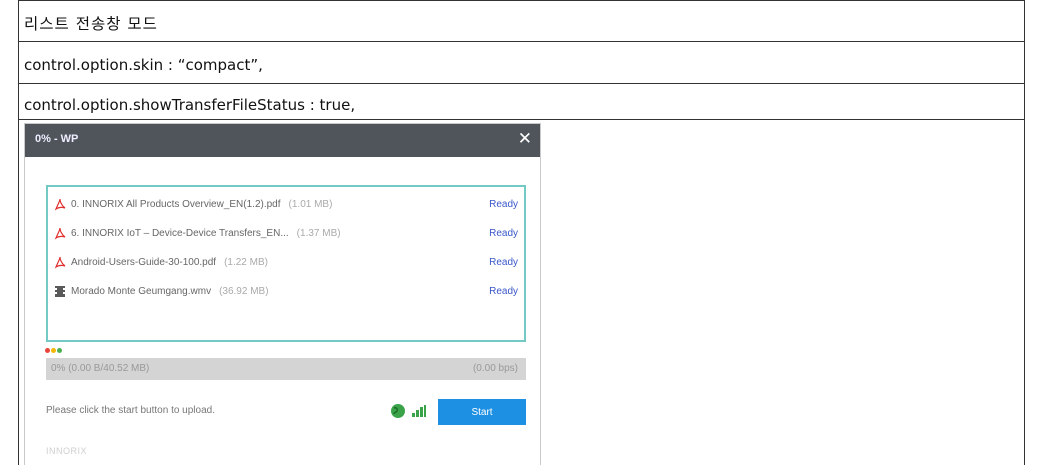  Describe the element at coordinates (169, 262) in the screenshot. I see `file-name: Android-Users-Guide-30-100.pdf (1.22 MB)` at that location.